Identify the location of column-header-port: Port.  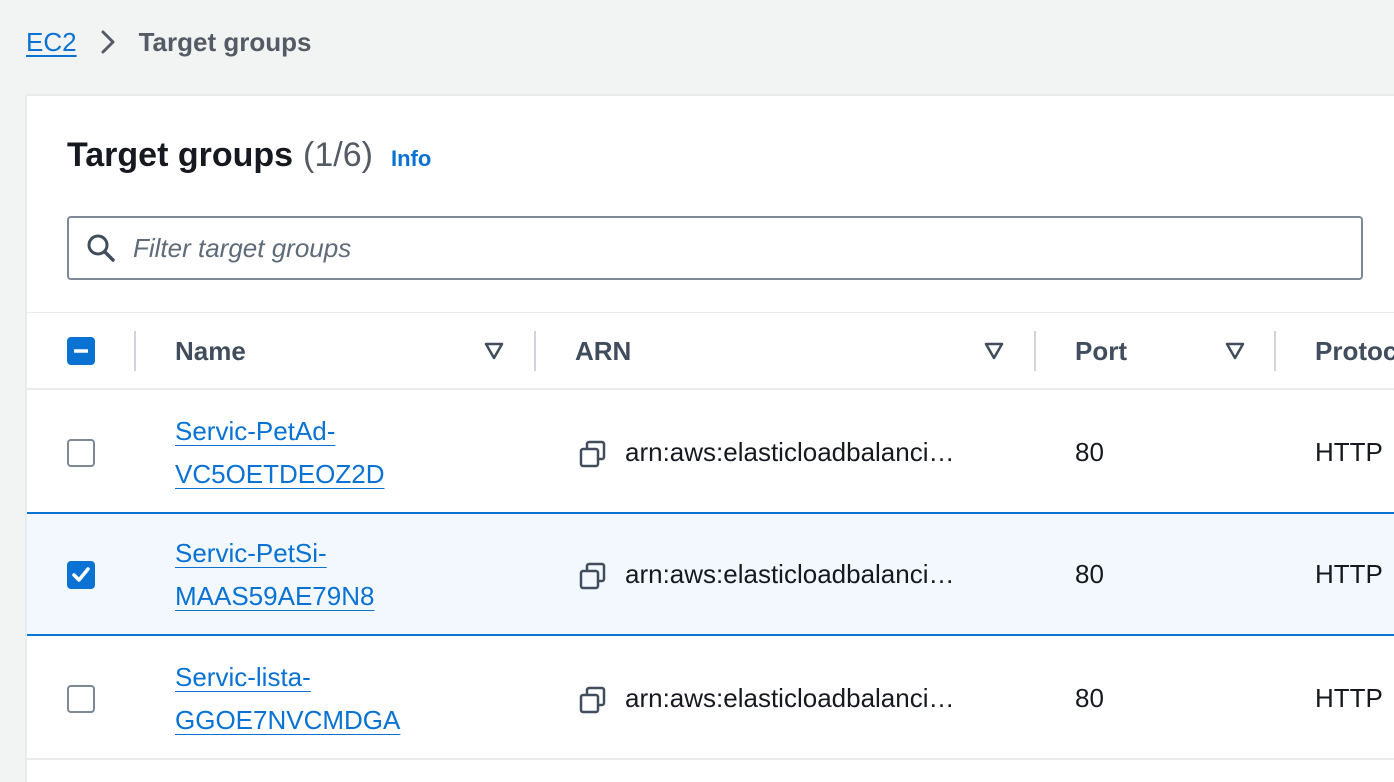
(1175, 351).